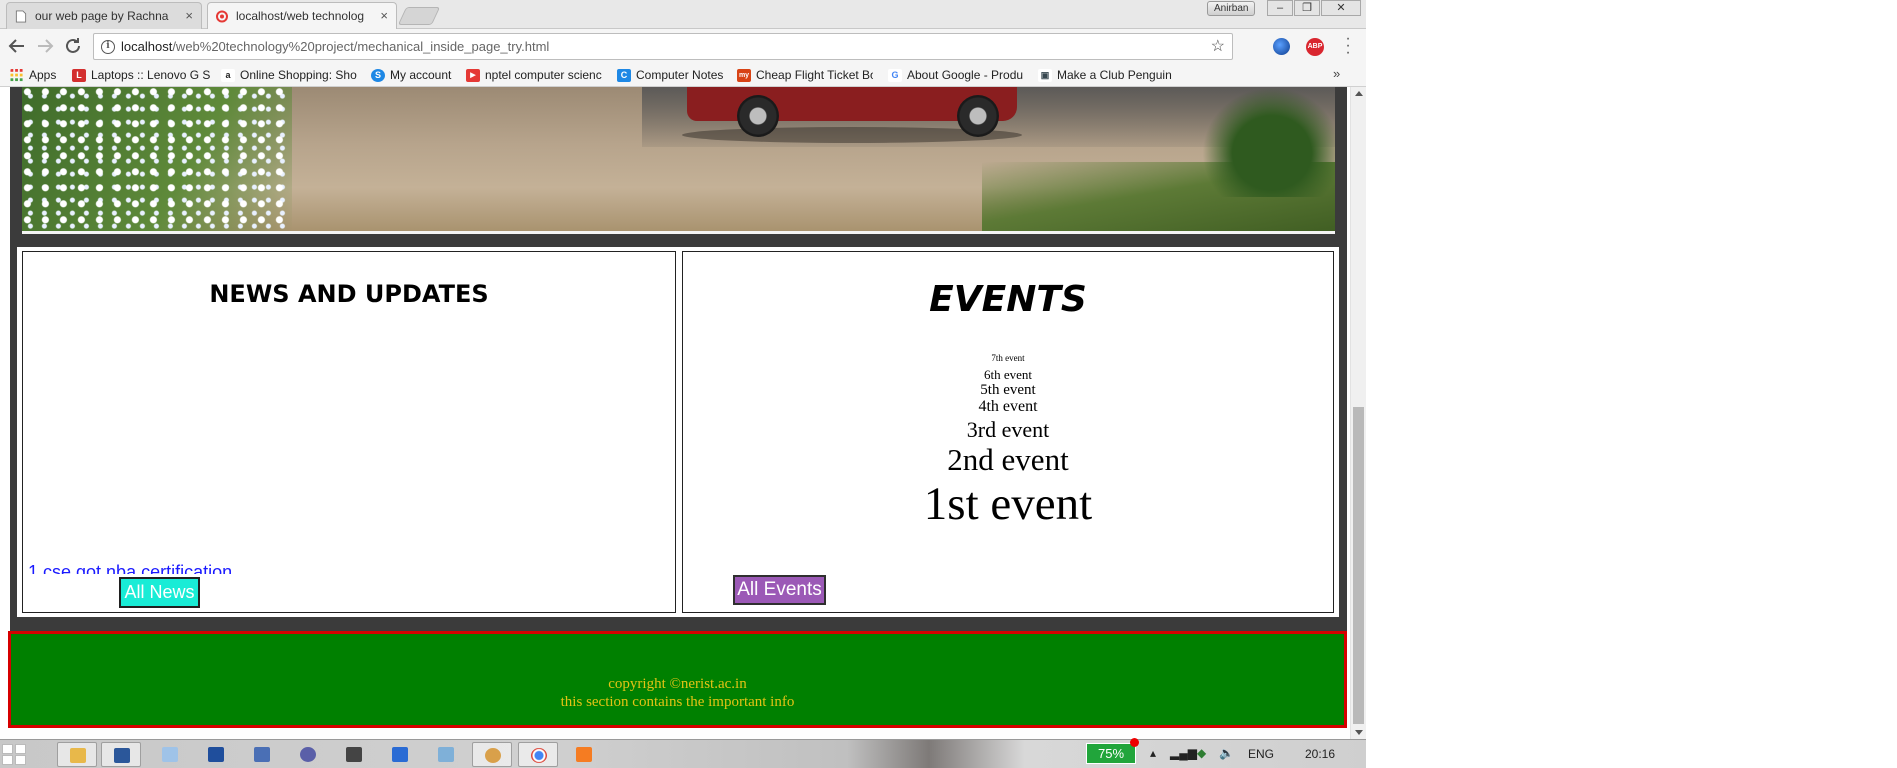 The height and width of the screenshot is (768, 1897). I want to click on tab-localhost: localhost/web technolog ×, so click(302, 15).